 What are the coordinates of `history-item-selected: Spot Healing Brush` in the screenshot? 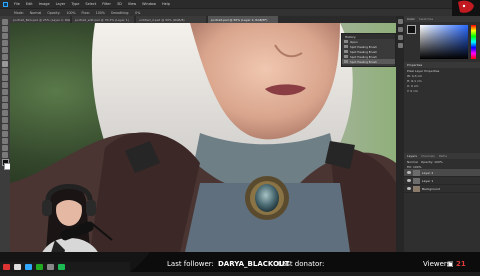 It's located at (368, 61).